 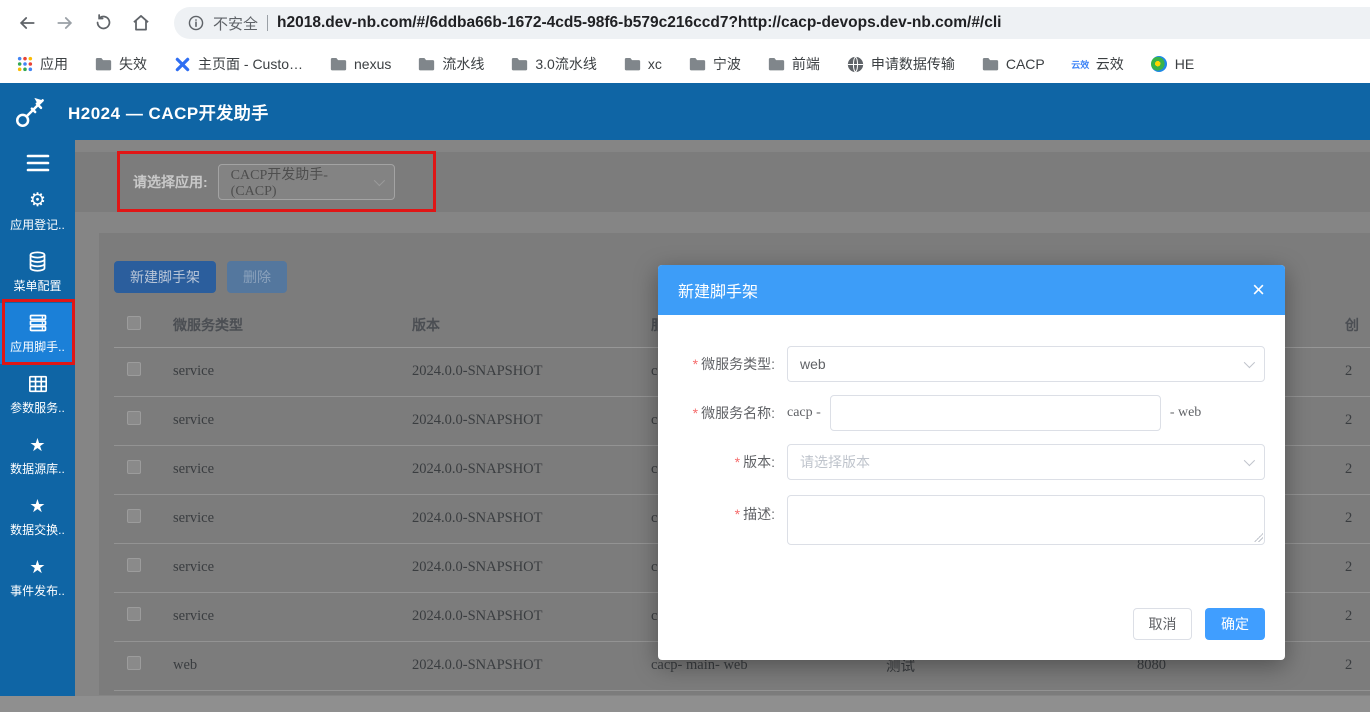 What do you see at coordinates (1249, 362) in the screenshot?
I see `chevron-down-icon` at bounding box center [1249, 362].